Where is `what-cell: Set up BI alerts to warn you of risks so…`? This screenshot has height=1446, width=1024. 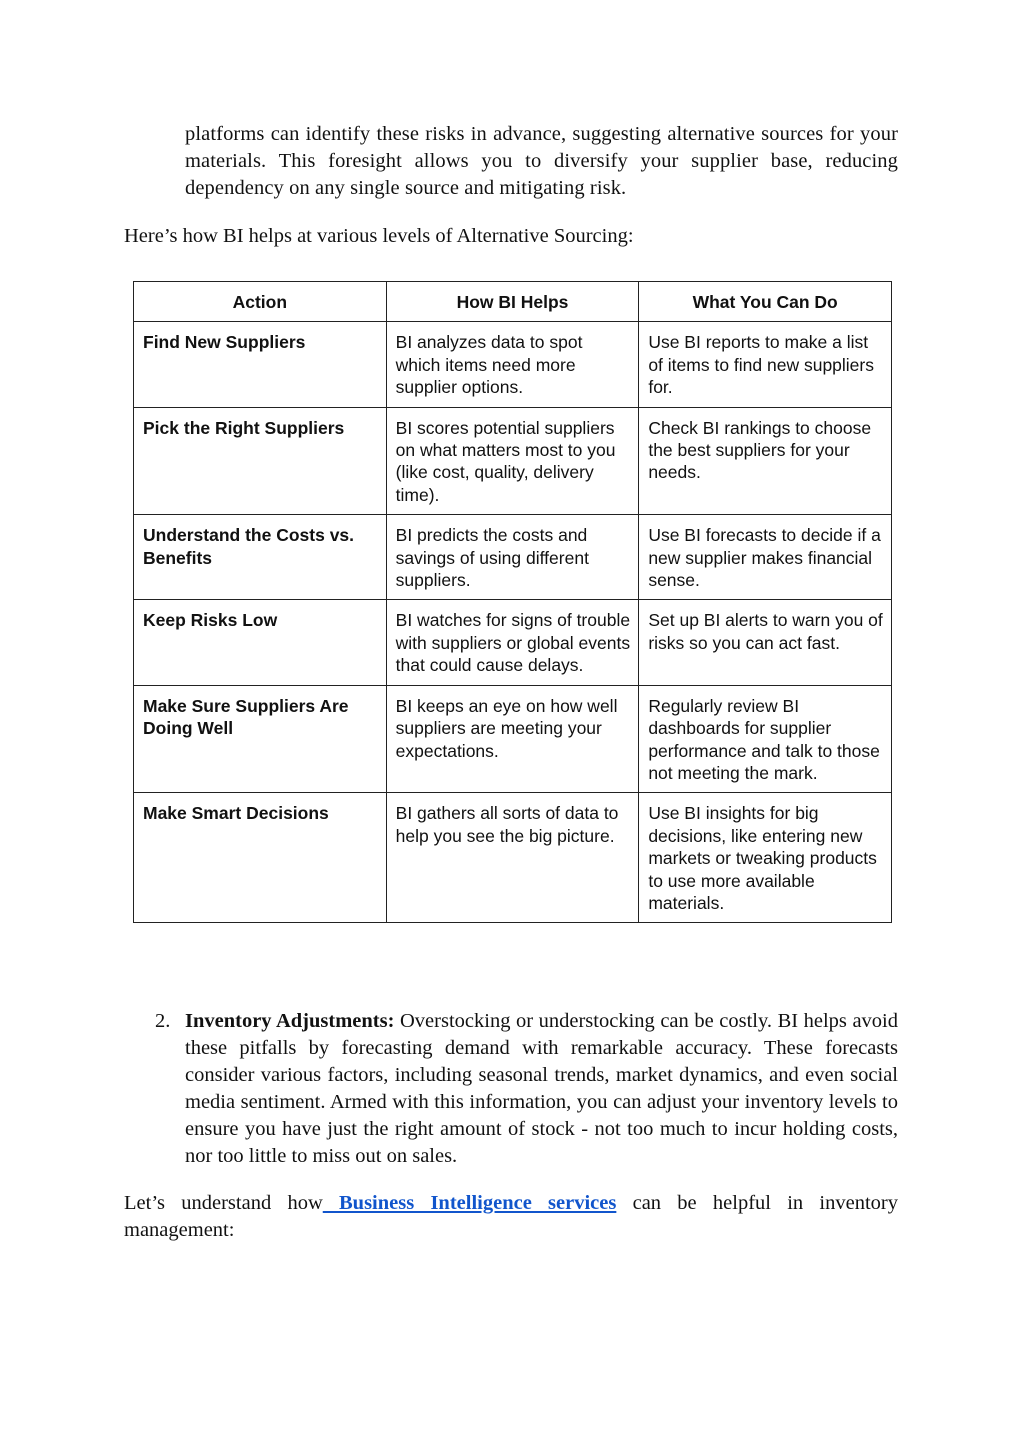
what-cell: Set up BI alerts to warn you of risks so… is located at coordinates (765, 642).